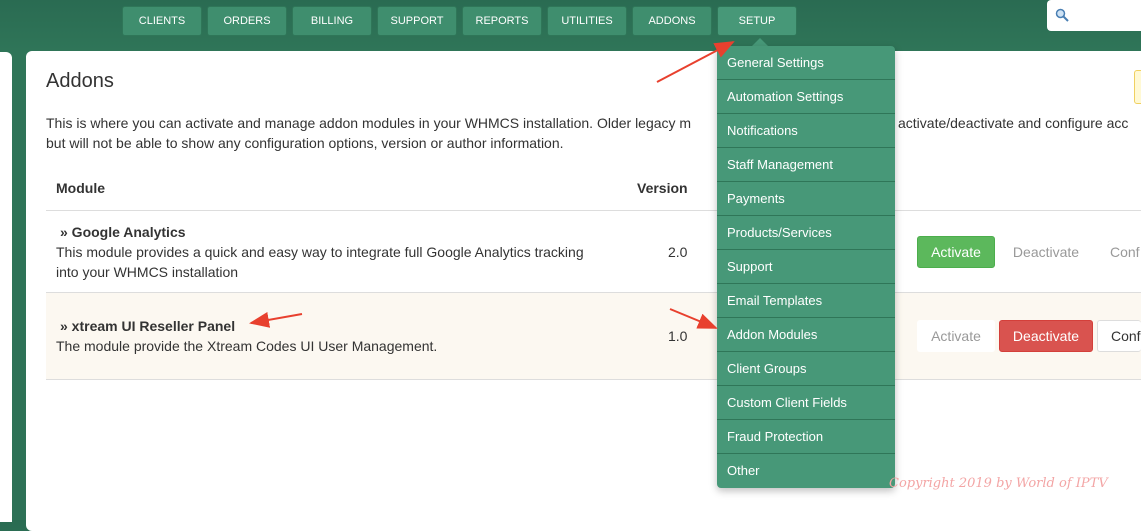  I want to click on copyright-watermark: Copyright 2019 by World of IPTV, so click(998, 483).